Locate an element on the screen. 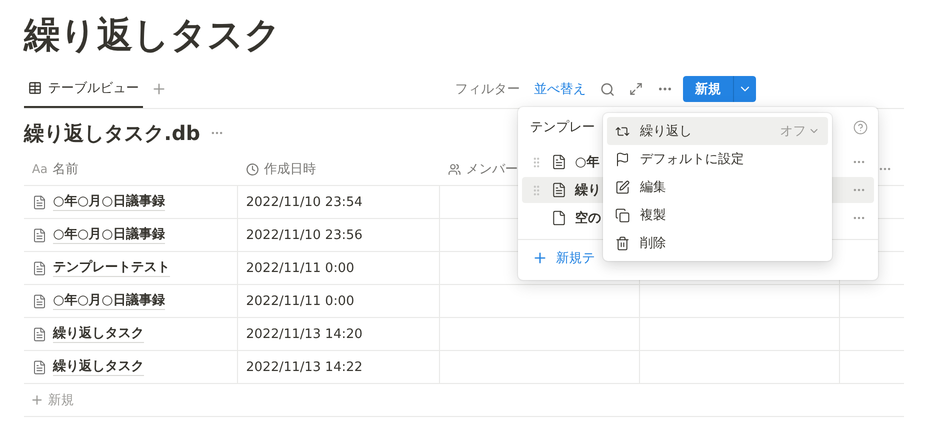 The width and height of the screenshot is (927, 429). database-title: 繰り返しタスク.db is located at coordinates (112, 133).